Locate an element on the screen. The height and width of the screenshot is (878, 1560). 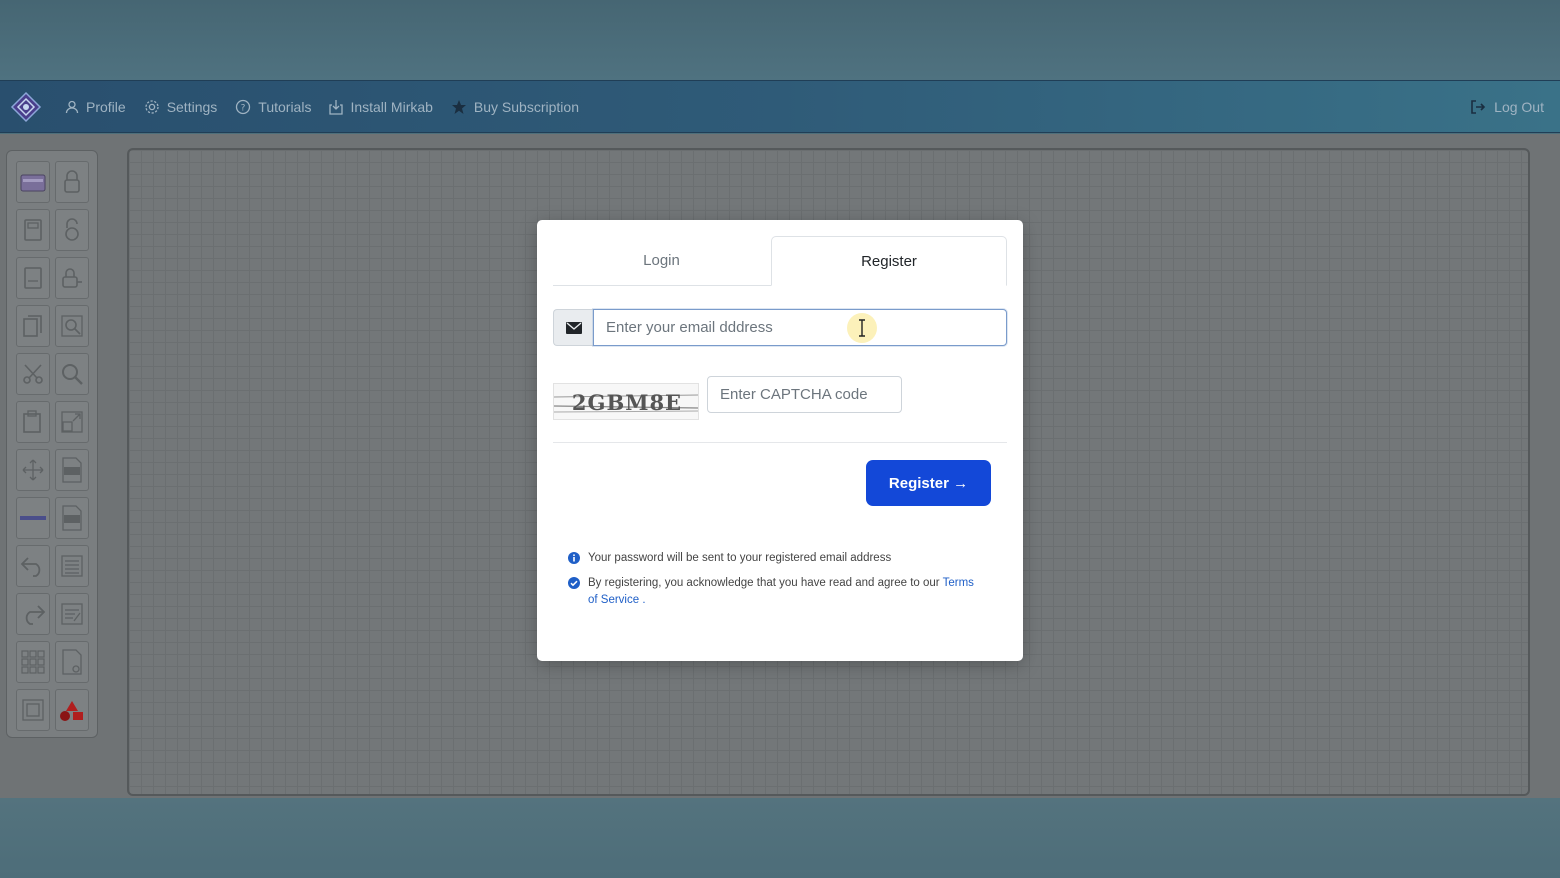
star-icon is located at coordinates (458, 106).